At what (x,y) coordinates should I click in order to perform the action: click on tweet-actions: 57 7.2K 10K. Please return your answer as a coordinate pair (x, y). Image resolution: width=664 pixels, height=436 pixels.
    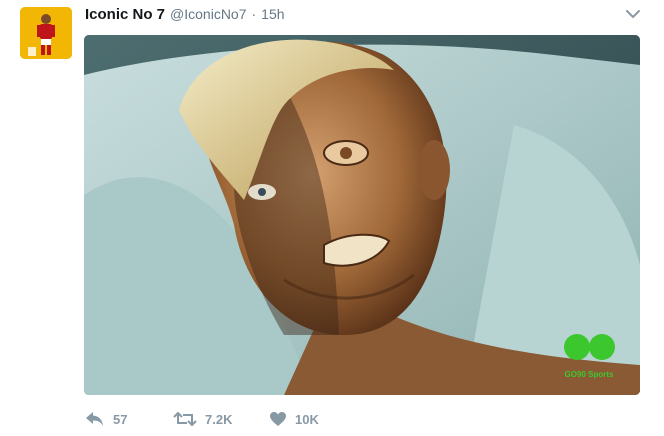
    Looking at the image, I should click on (202, 419).